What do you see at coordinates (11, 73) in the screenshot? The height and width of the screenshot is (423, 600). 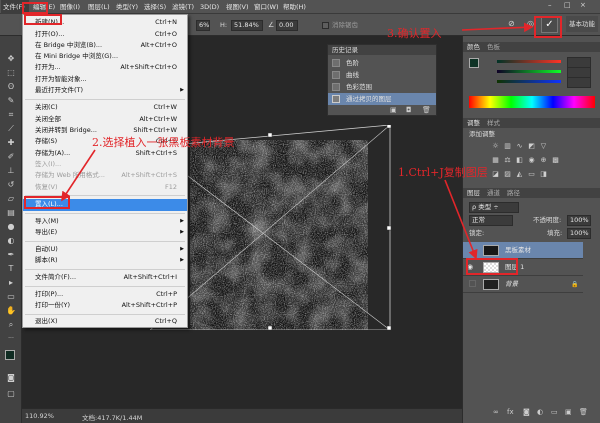 I see `marquee-tool-icon: ⬚` at bounding box center [11, 73].